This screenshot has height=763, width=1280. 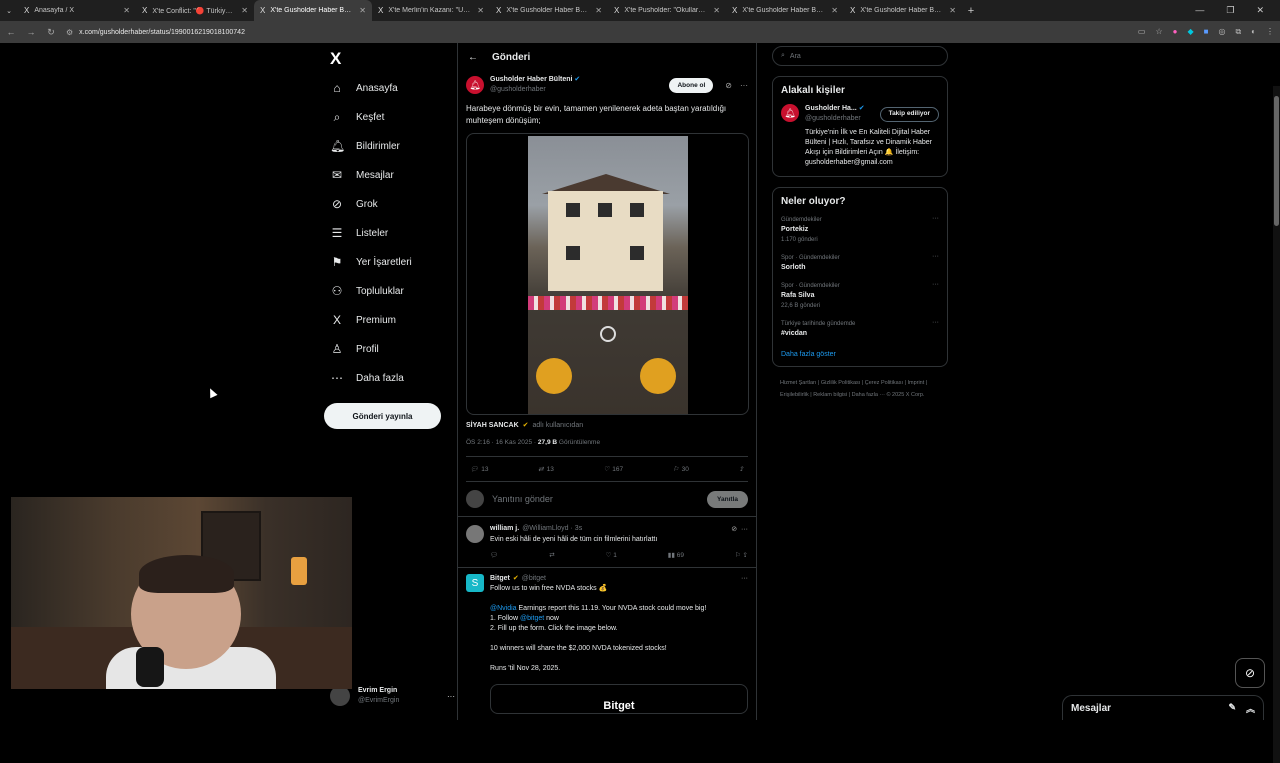 What do you see at coordinates (365, 146) in the screenshot?
I see `nav-item-bildirimler: 🔔︎ Bildirimler` at bounding box center [365, 146].